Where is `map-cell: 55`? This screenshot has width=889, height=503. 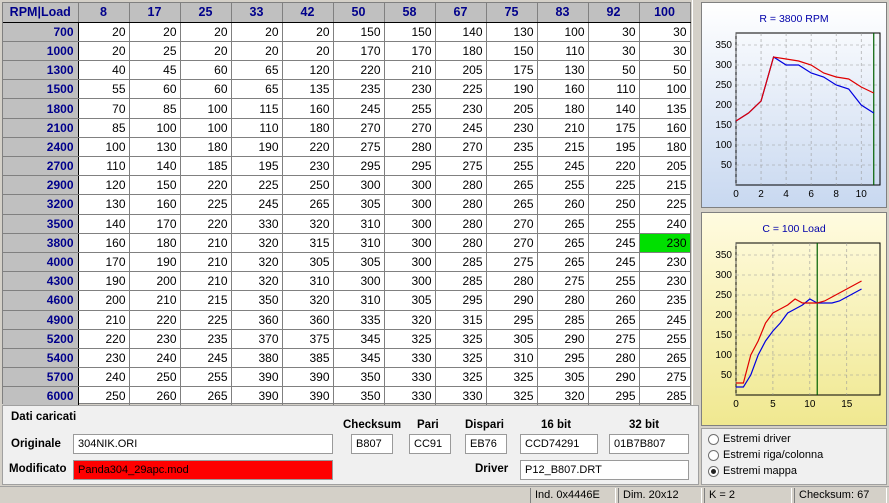
map-cell: 55 is located at coordinates (104, 89).